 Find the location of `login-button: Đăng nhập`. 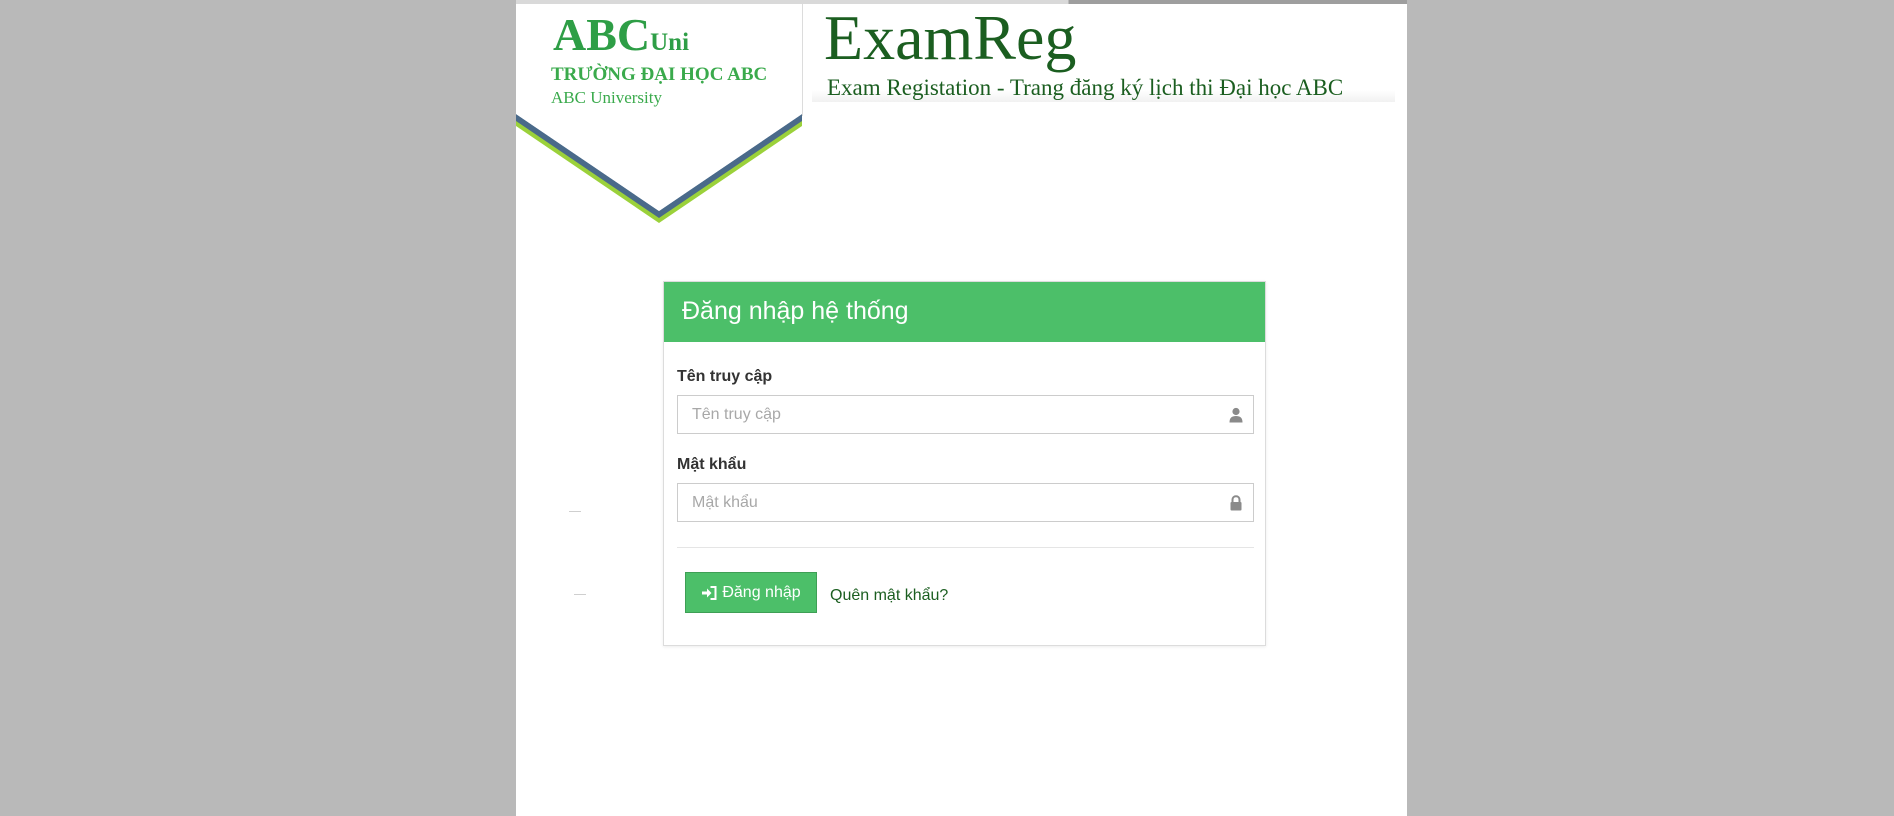

login-button: Đăng nhập is located at coordinates (751, 592).